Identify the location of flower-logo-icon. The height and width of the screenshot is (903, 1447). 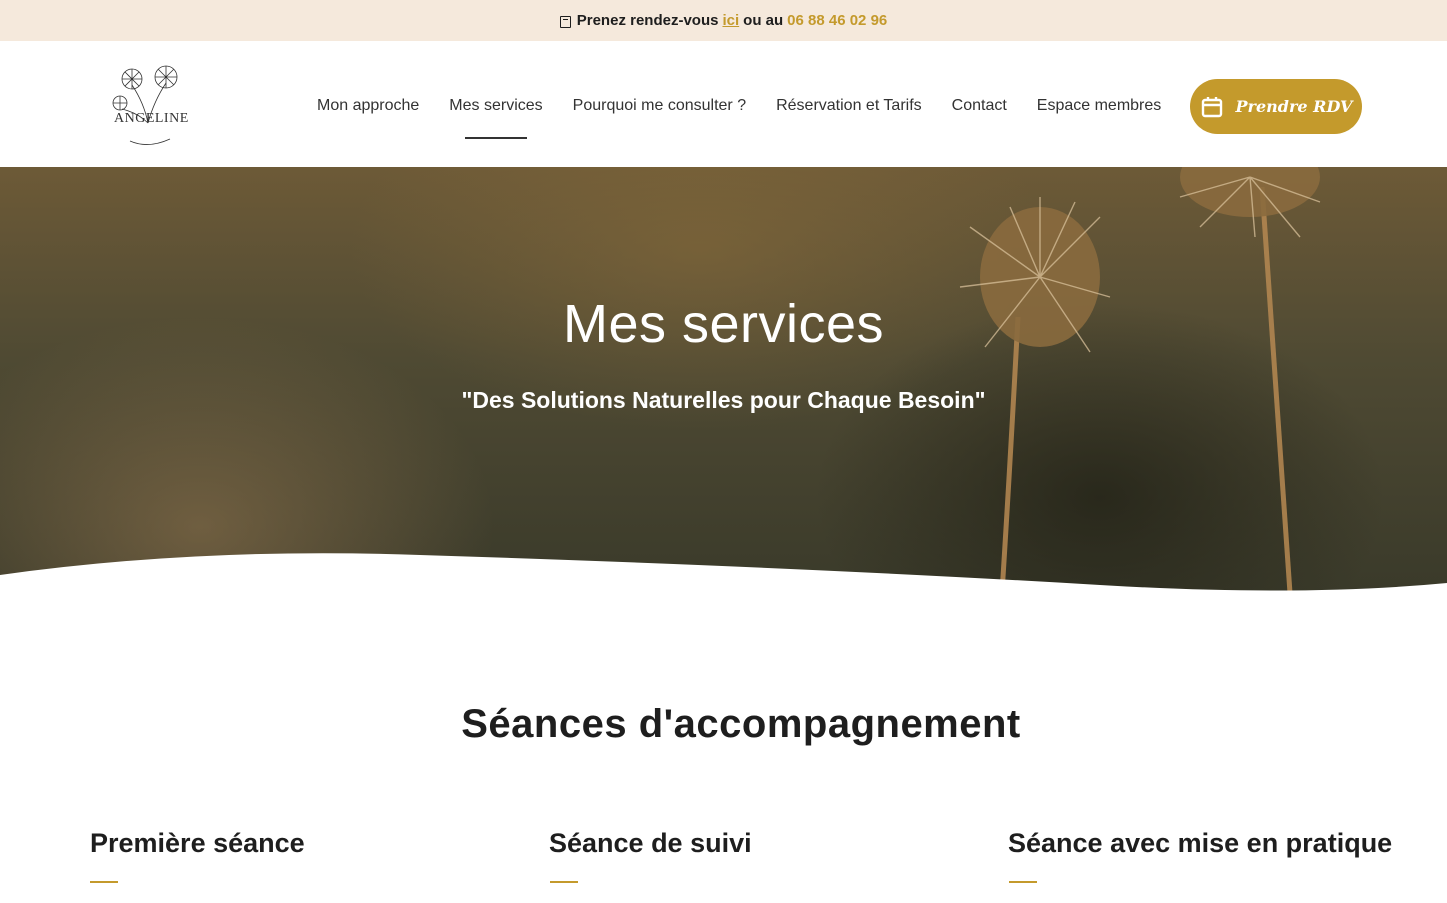
(145, 105).